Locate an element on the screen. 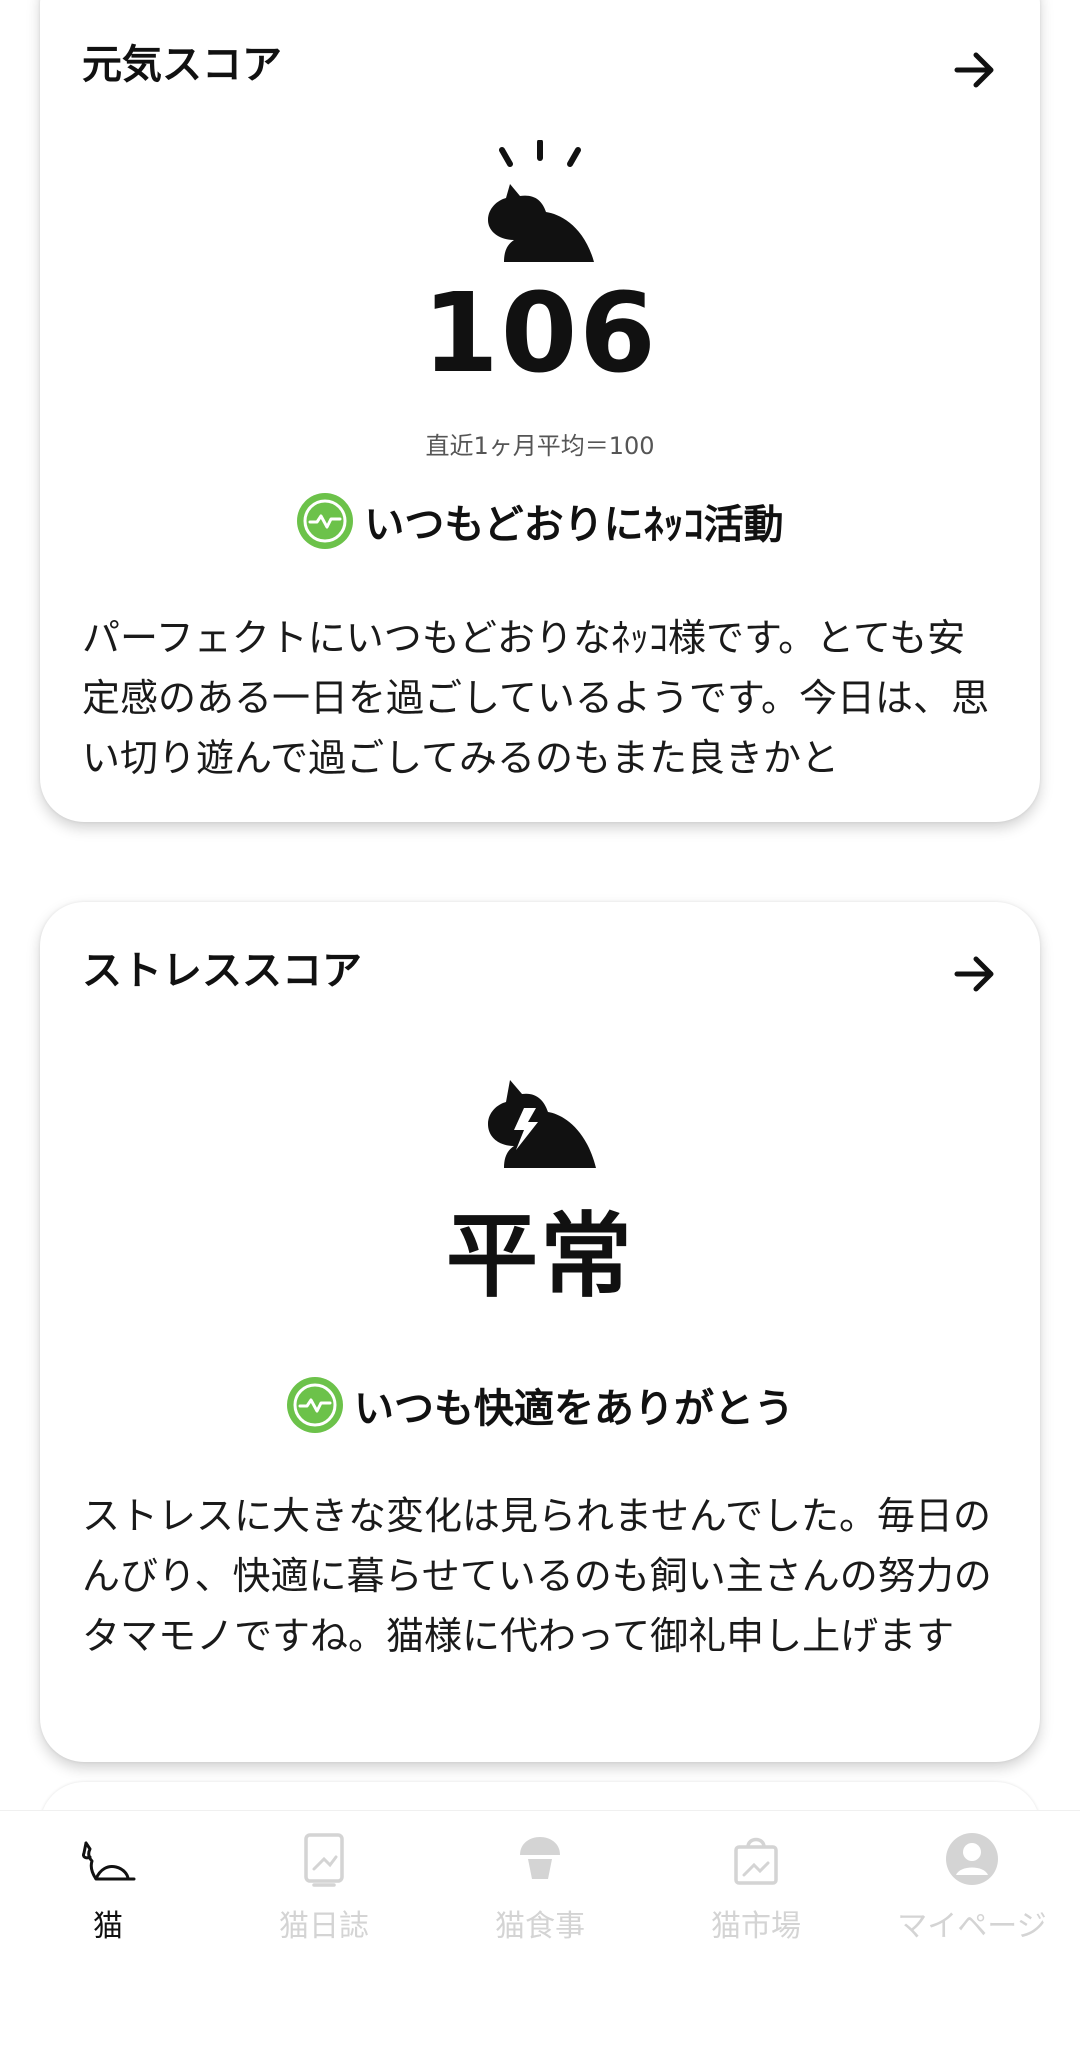 The width and height of the screenshot is (1080, 2071). genki-status-text: いつもどおりにﾈｯｺ活動 is located at coordinates (574, 525).